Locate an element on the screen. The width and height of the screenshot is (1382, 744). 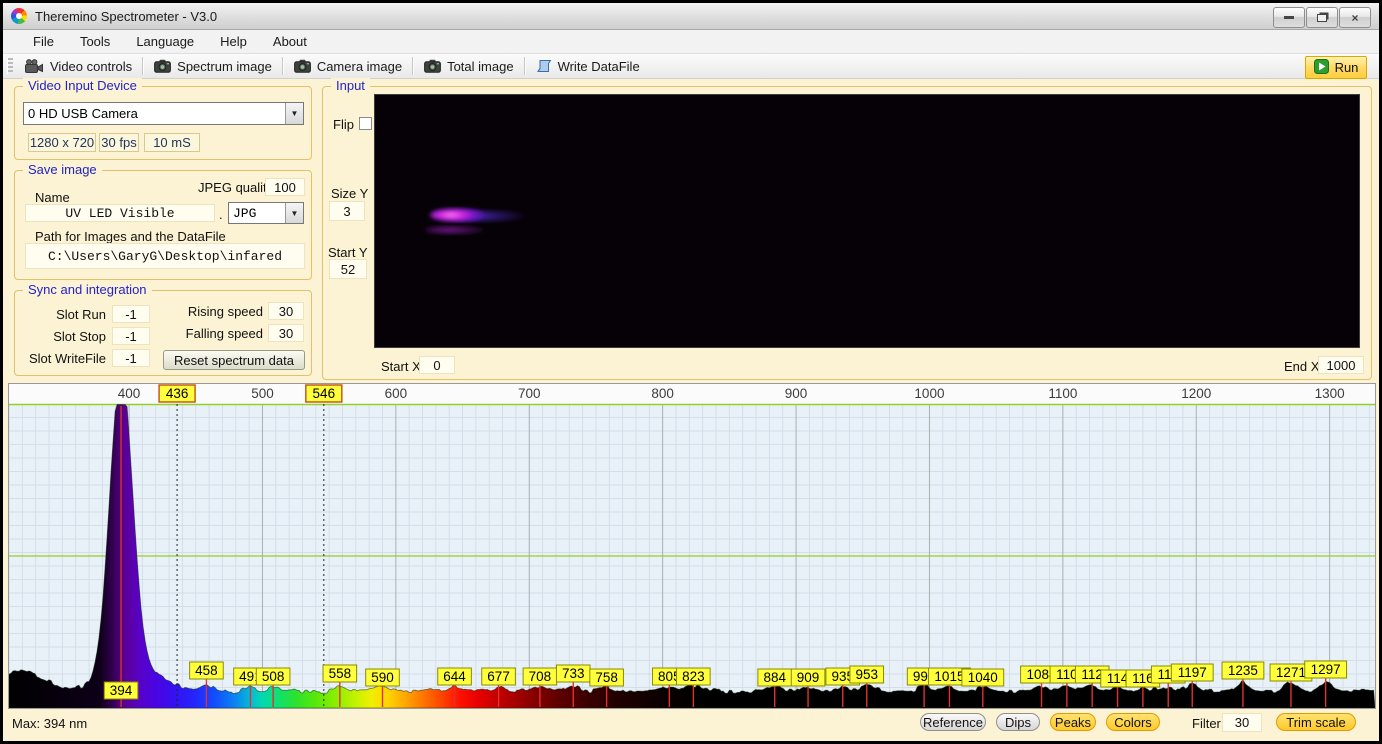
video-camera-icon is located at coordinates (34, 66).